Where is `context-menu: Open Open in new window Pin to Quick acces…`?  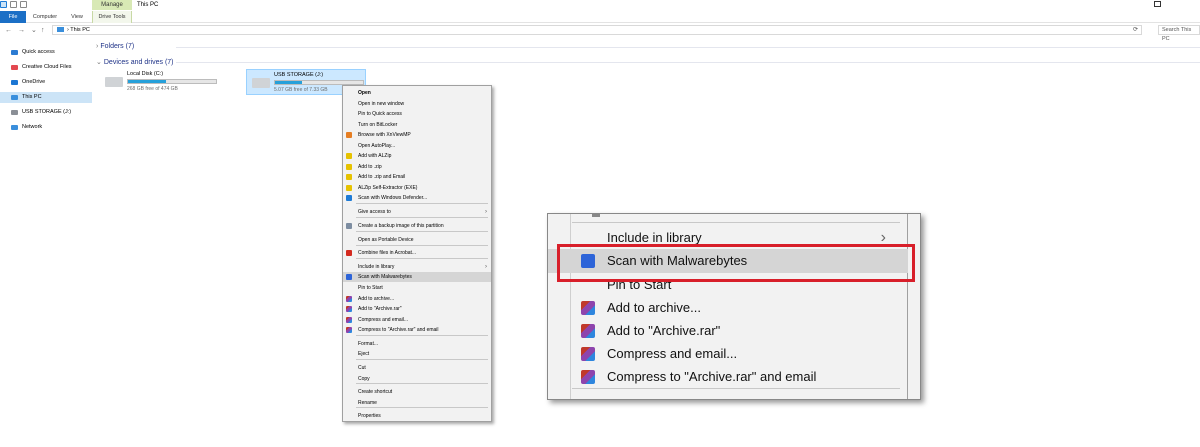 context-menu: Open Open in new window Pin to Quick acces… is located at coordinates (417, 253).